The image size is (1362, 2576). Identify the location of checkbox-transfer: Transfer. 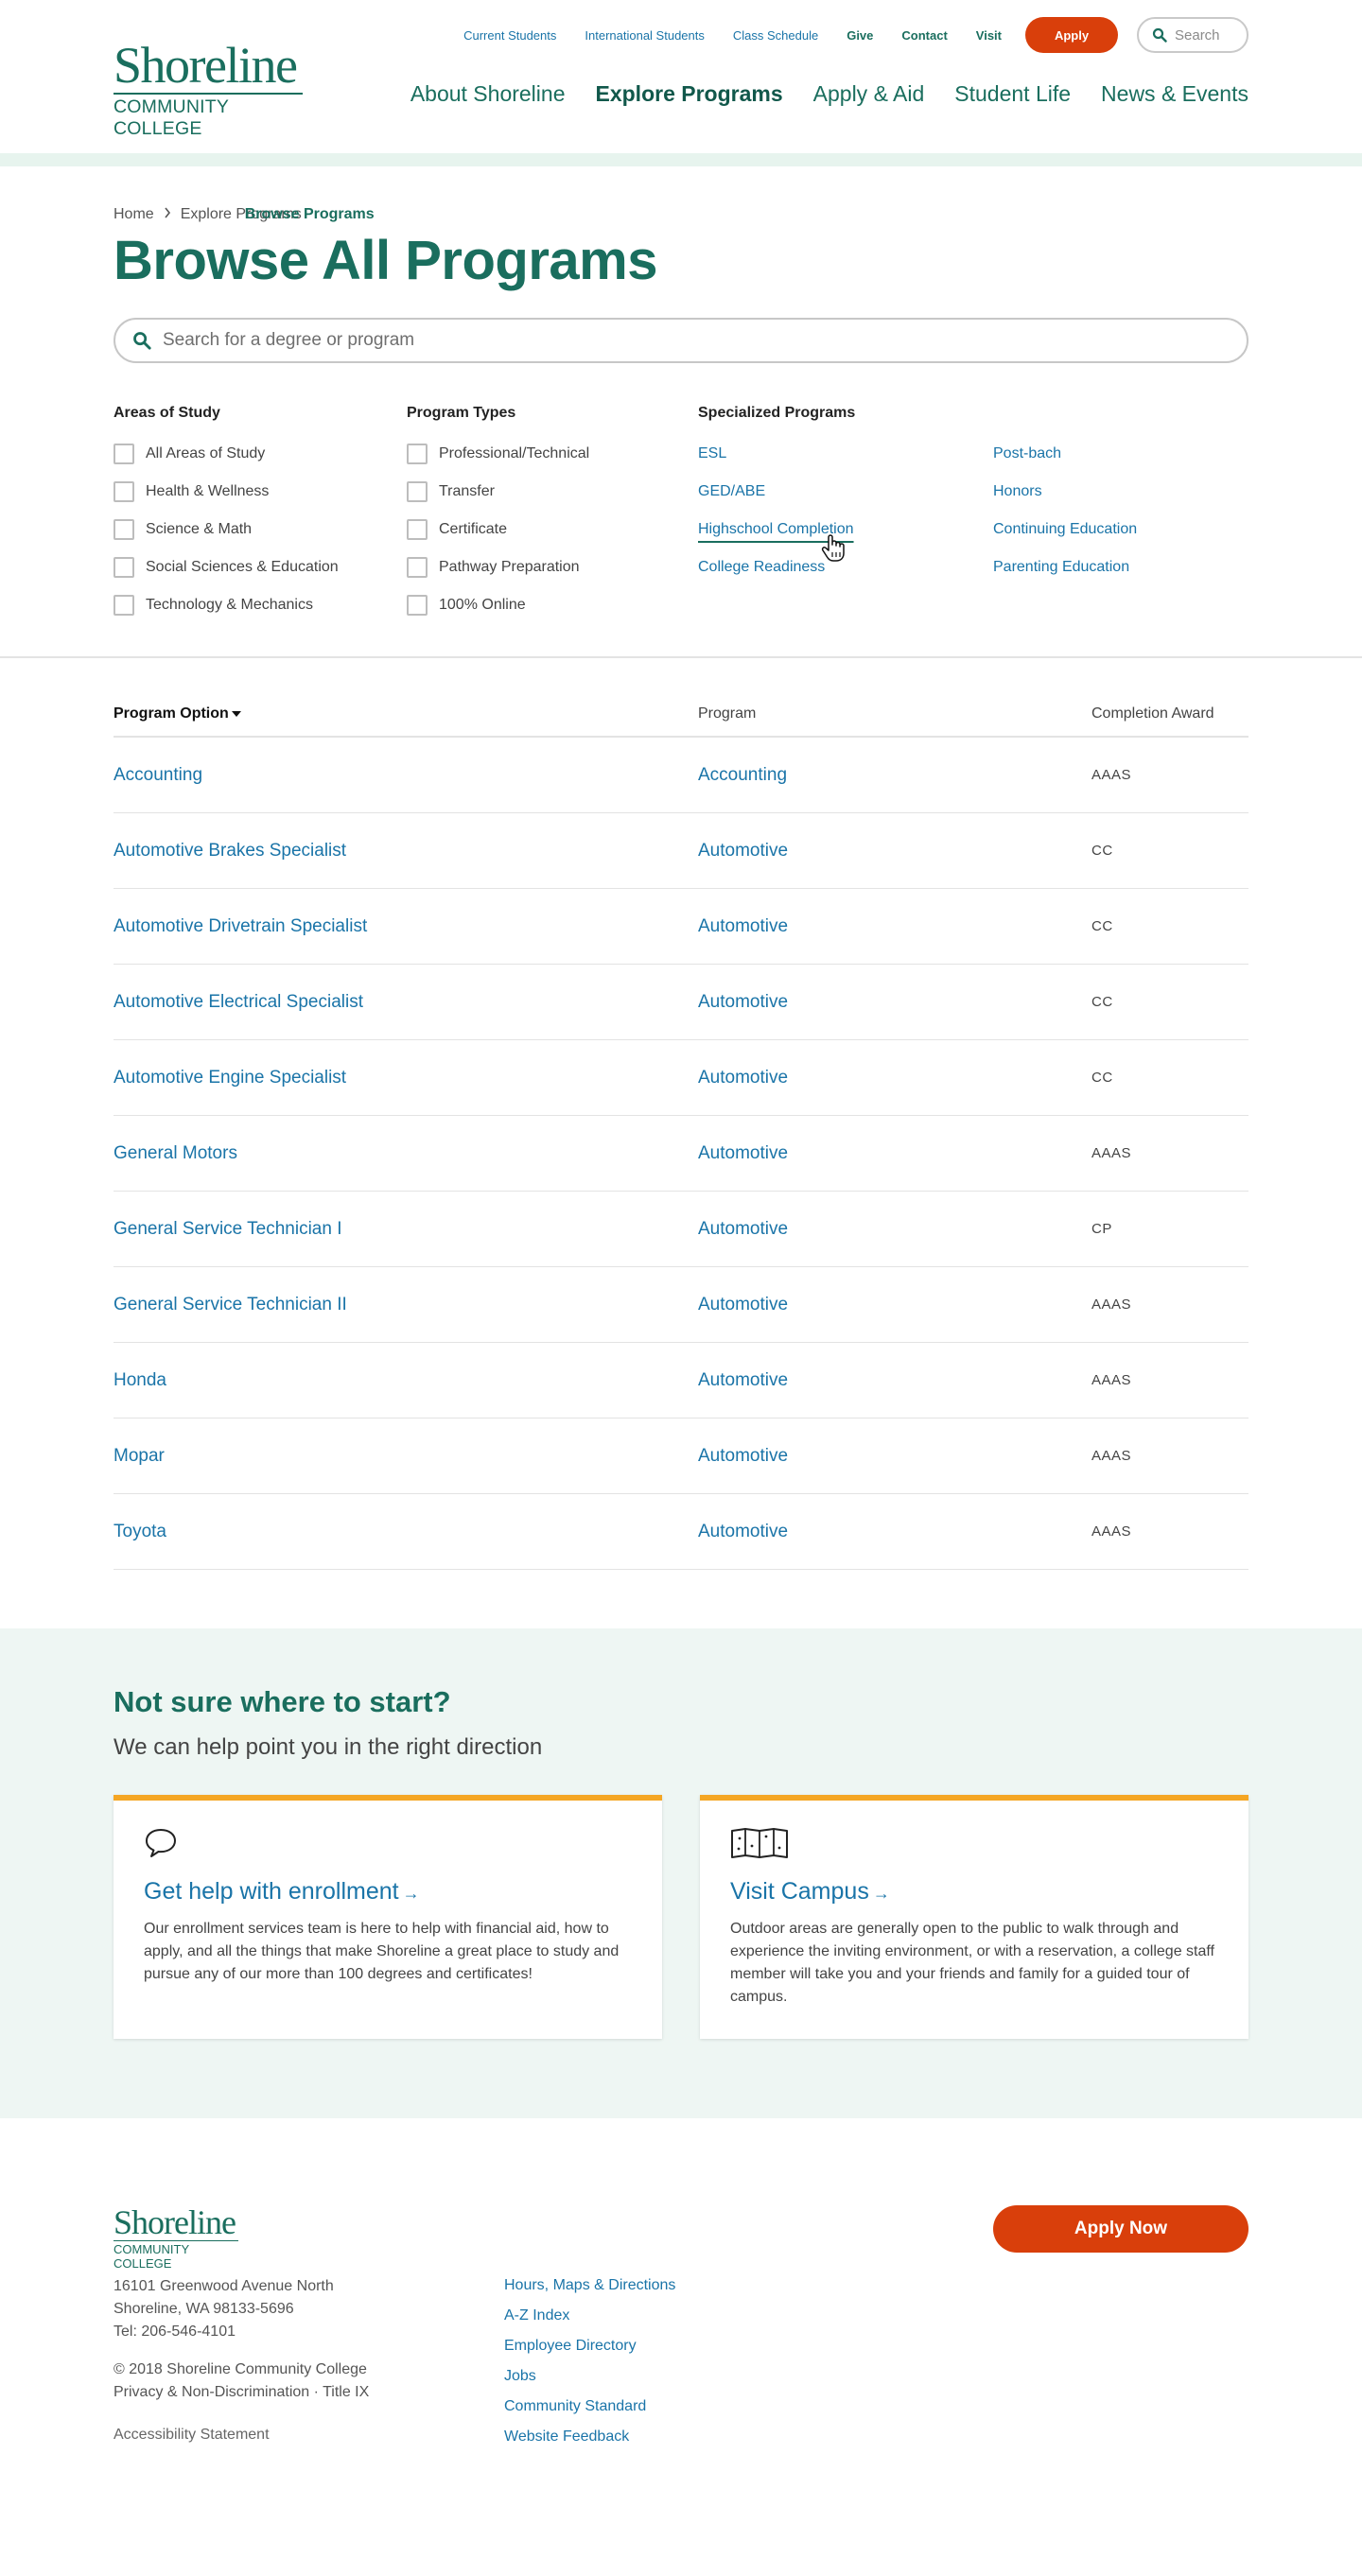
(498, 492).